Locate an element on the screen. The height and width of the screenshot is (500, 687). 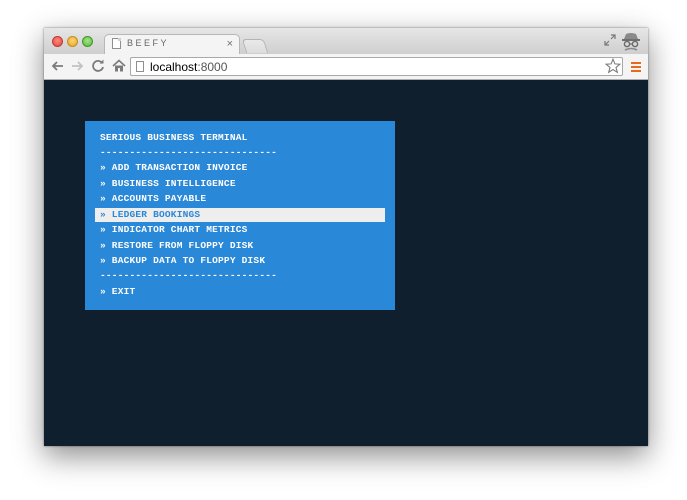
fullscreen-icon is located at coordinates (610, 40).